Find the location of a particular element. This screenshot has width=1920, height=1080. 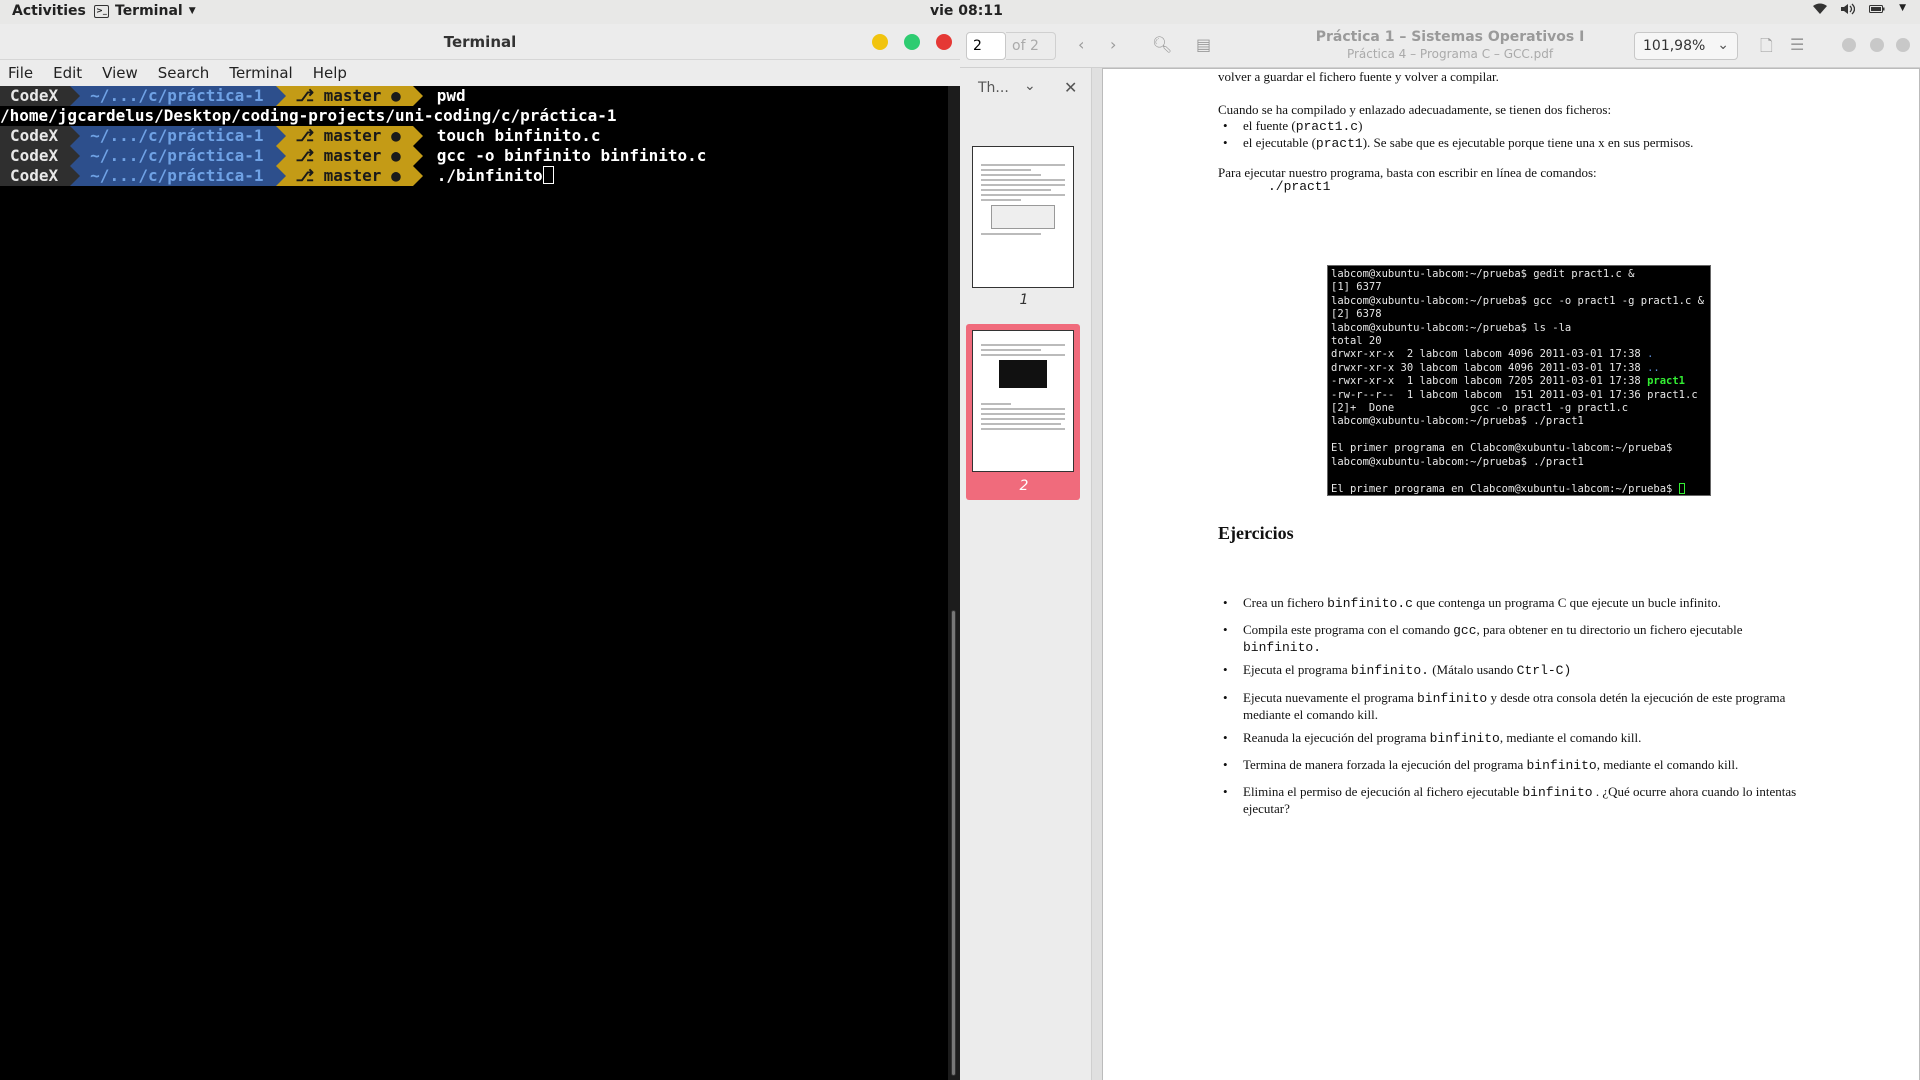

close-sidebar-icon: ✕ is located at coordinates (1070, 87).